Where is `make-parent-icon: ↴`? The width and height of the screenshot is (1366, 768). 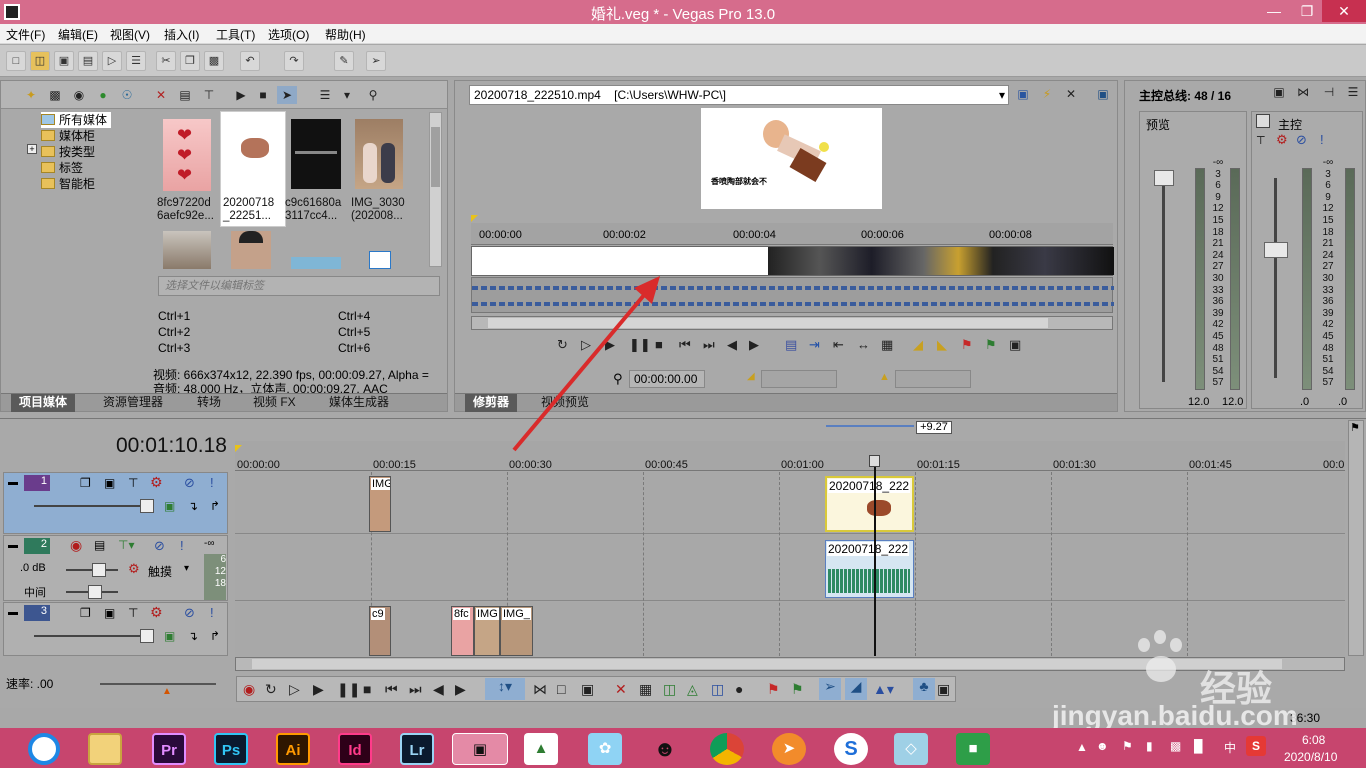 make-parent-icon: ↴ is located at coordinates (193, 506).